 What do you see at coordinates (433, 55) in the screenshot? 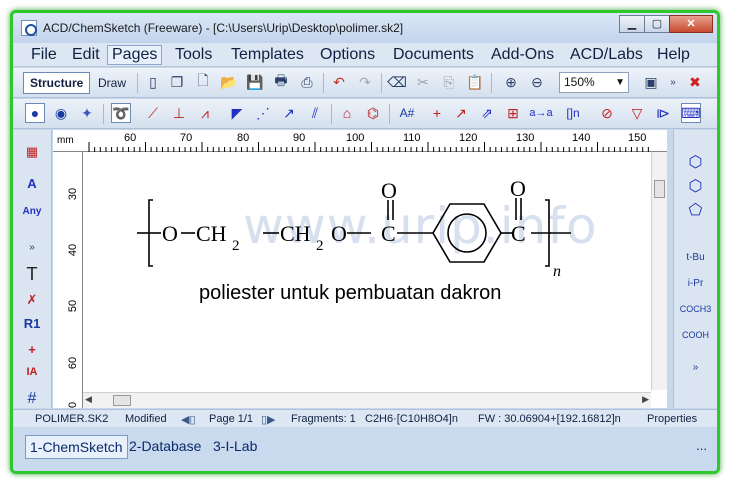
I see `menu-documents: Documents` at bounding box center [433, 55].